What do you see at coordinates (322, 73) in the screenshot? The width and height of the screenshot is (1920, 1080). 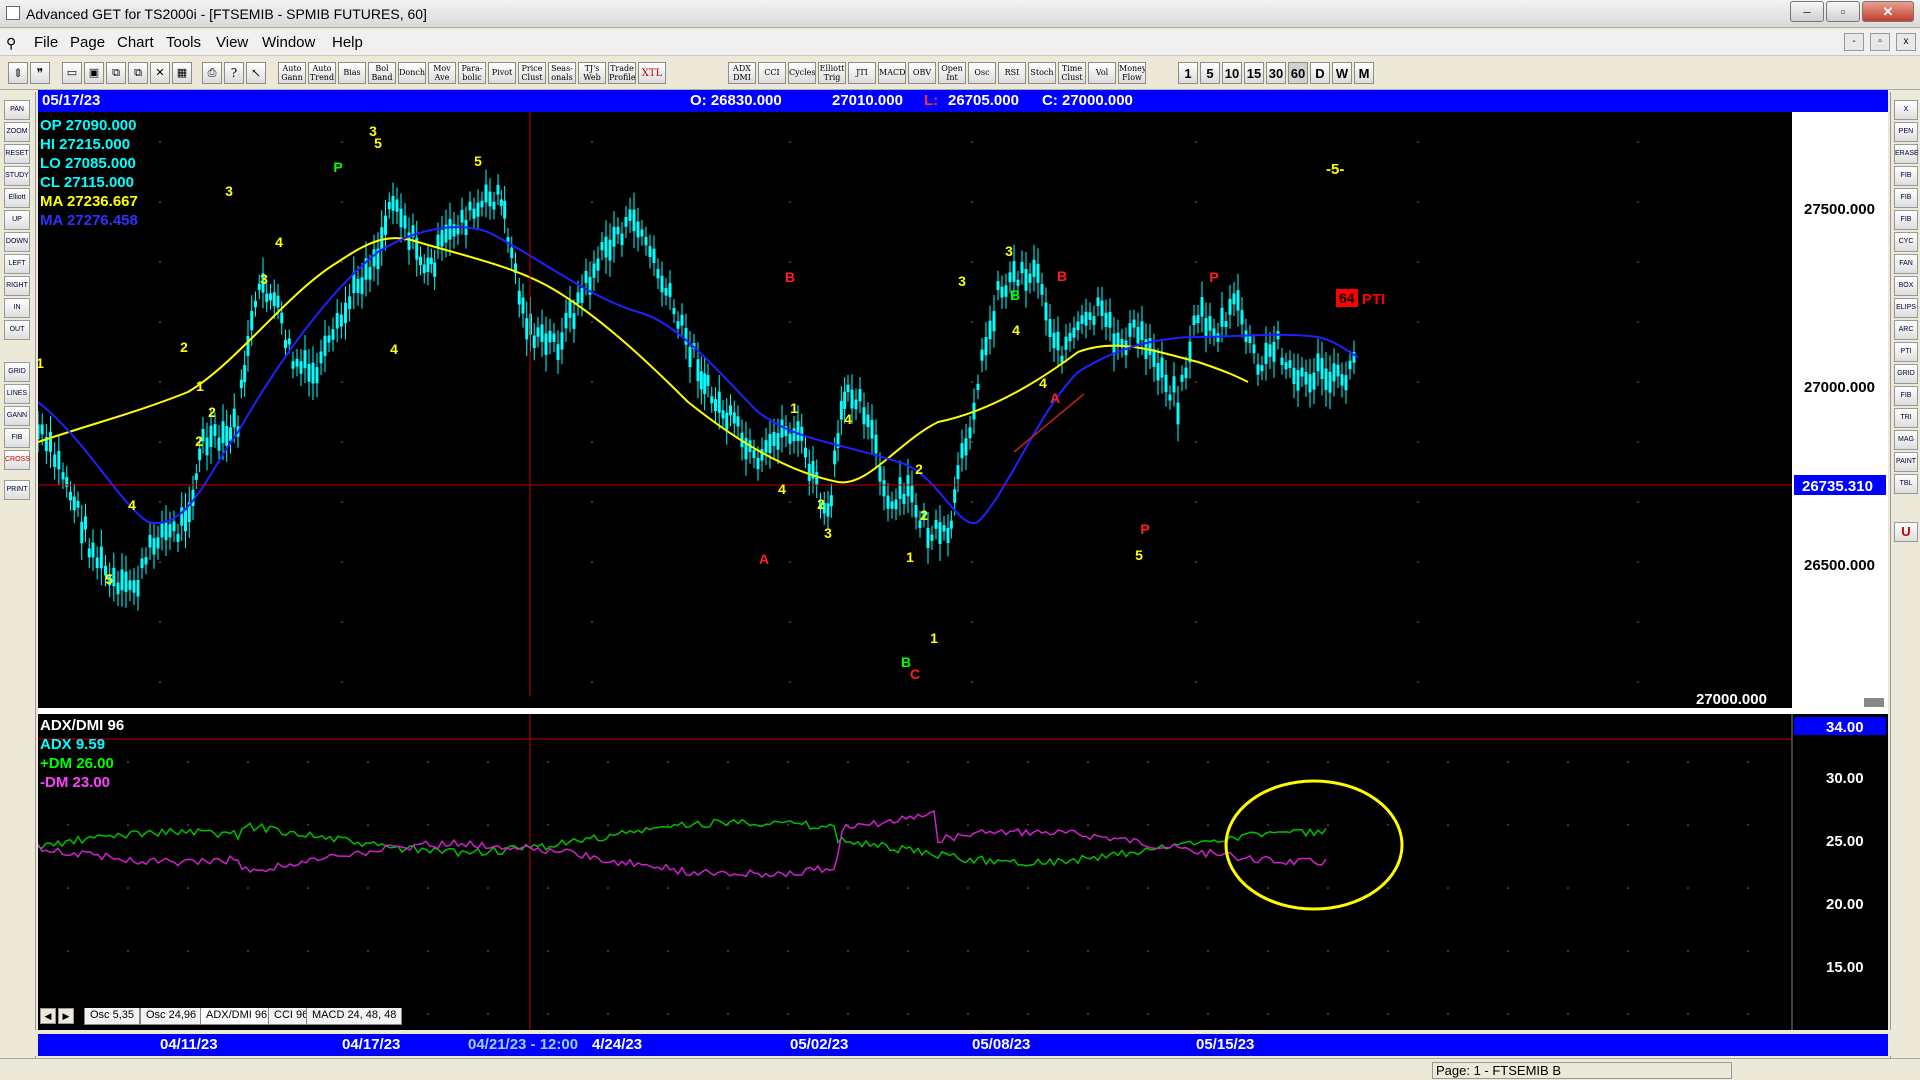 I see `auto-trend-button: Auto Trend` at bounding box center [322, 73].